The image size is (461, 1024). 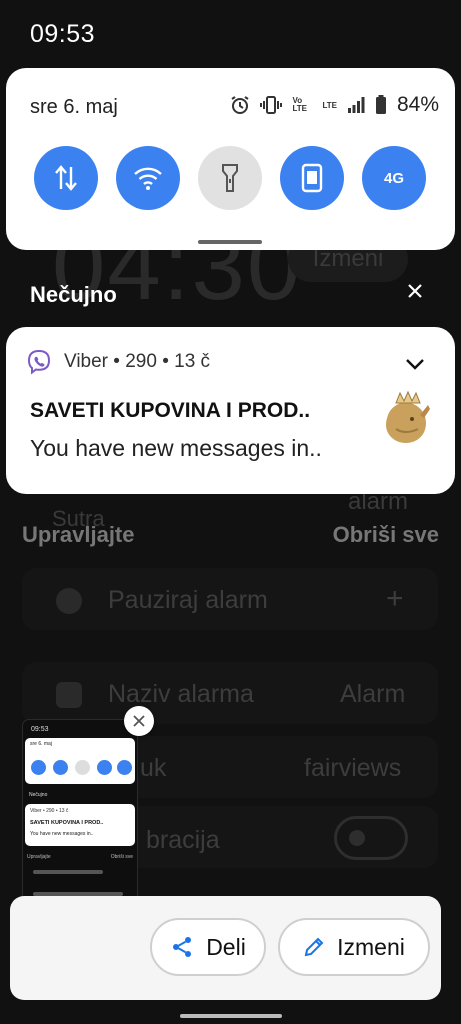 I want to click on data-arrows-icon, so click(x=66, y=178).